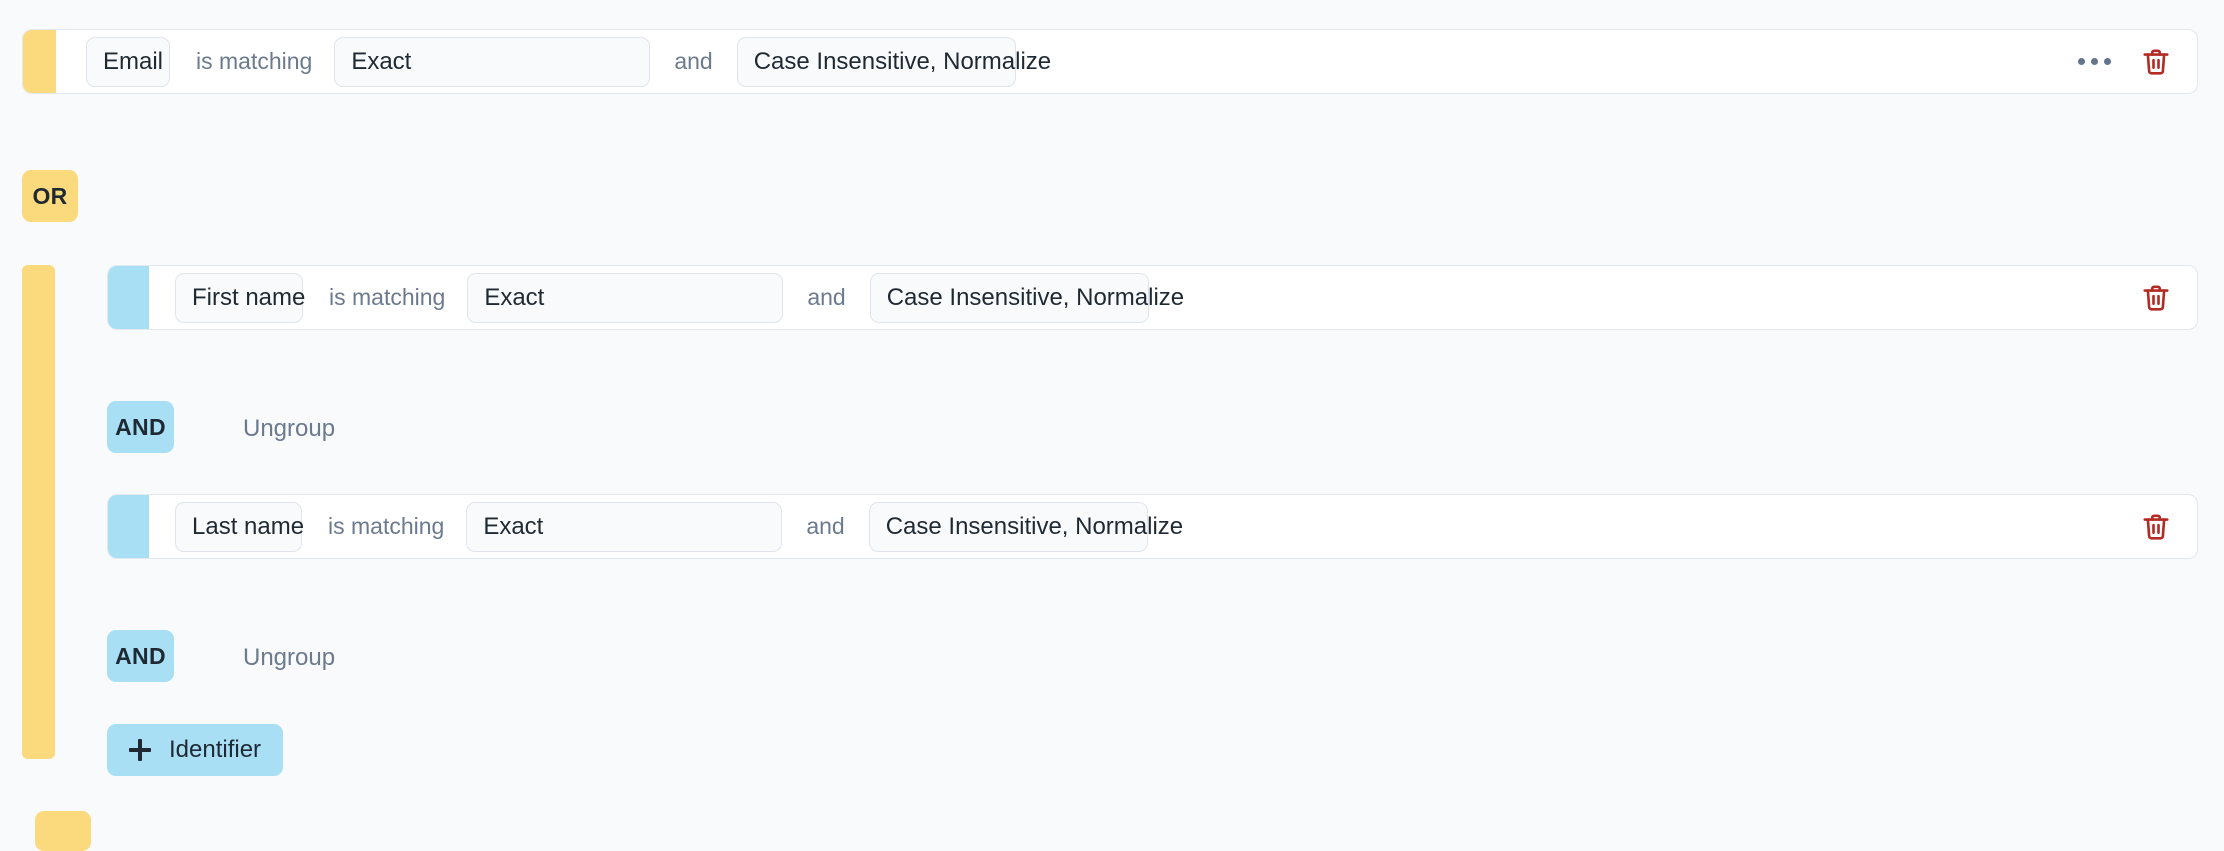  What do you see at coordinates (693, 61) in the screenshot?
I see `conjunction-label-email: and` at bounding box center [693, 61].